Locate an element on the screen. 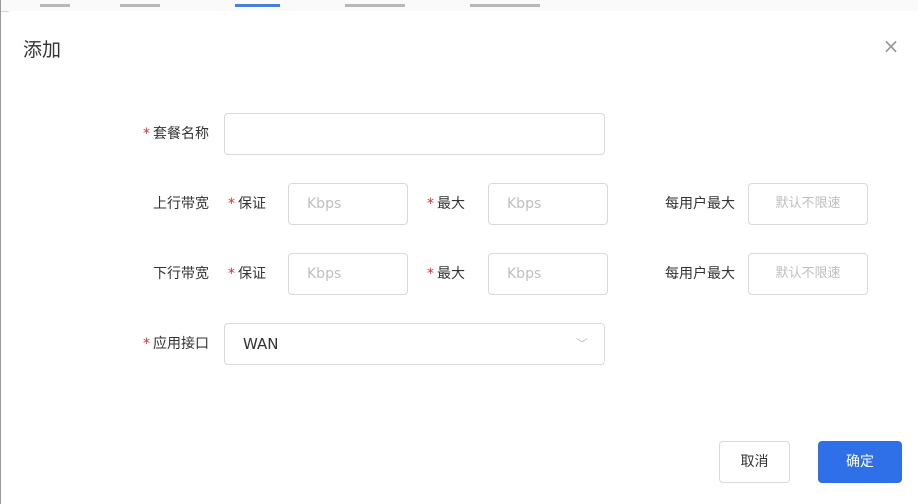  package-name-input is located at coordinates (414, 134).